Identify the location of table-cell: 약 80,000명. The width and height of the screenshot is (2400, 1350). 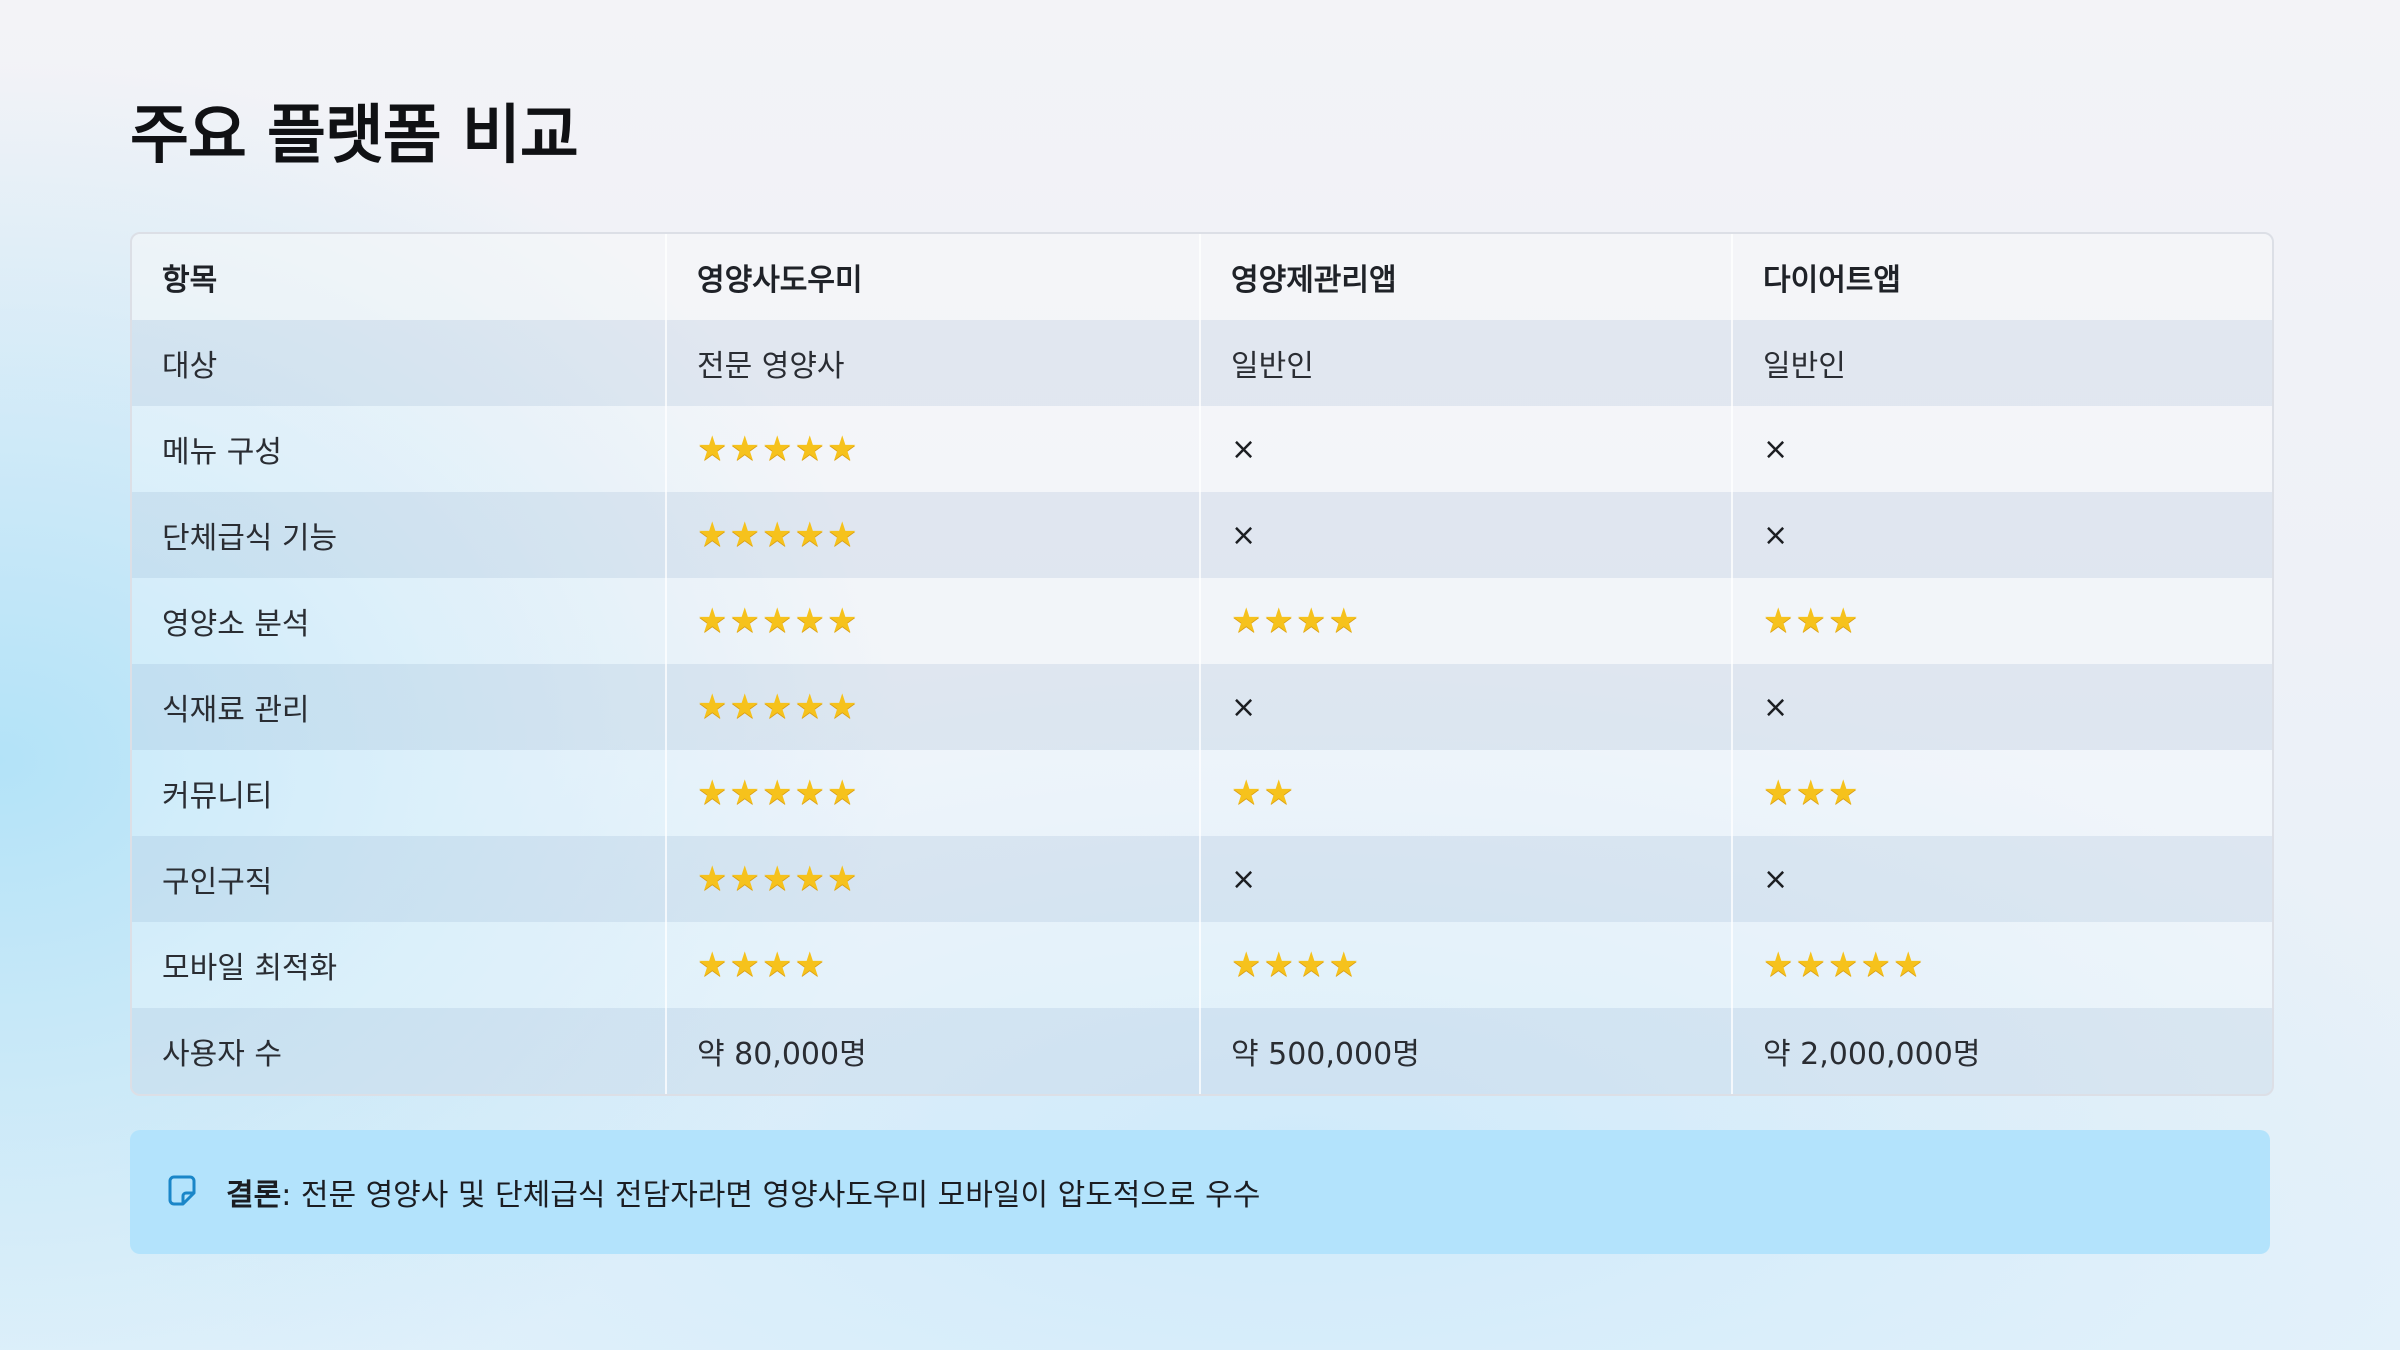
(933, 1051).